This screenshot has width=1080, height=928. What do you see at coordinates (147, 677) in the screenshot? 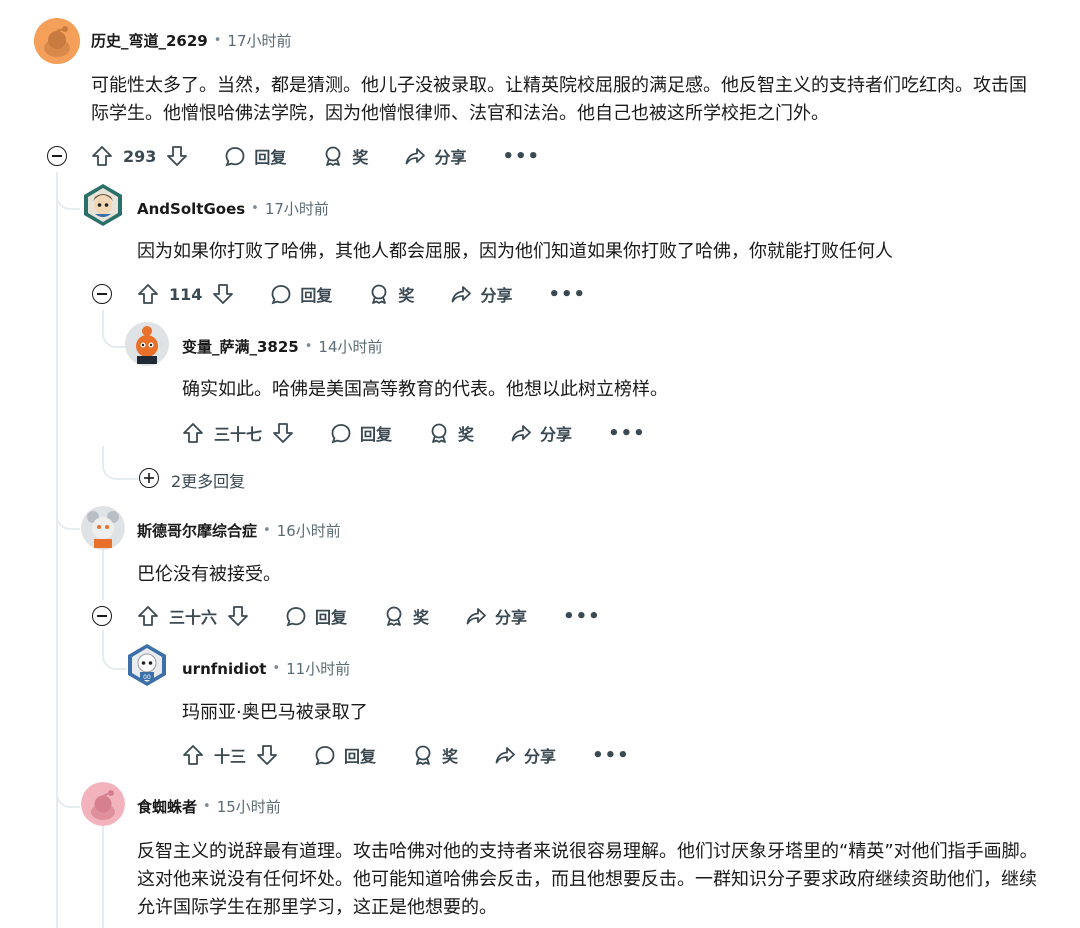
I see `svg-text: 00` at bounding box center [147, 677].